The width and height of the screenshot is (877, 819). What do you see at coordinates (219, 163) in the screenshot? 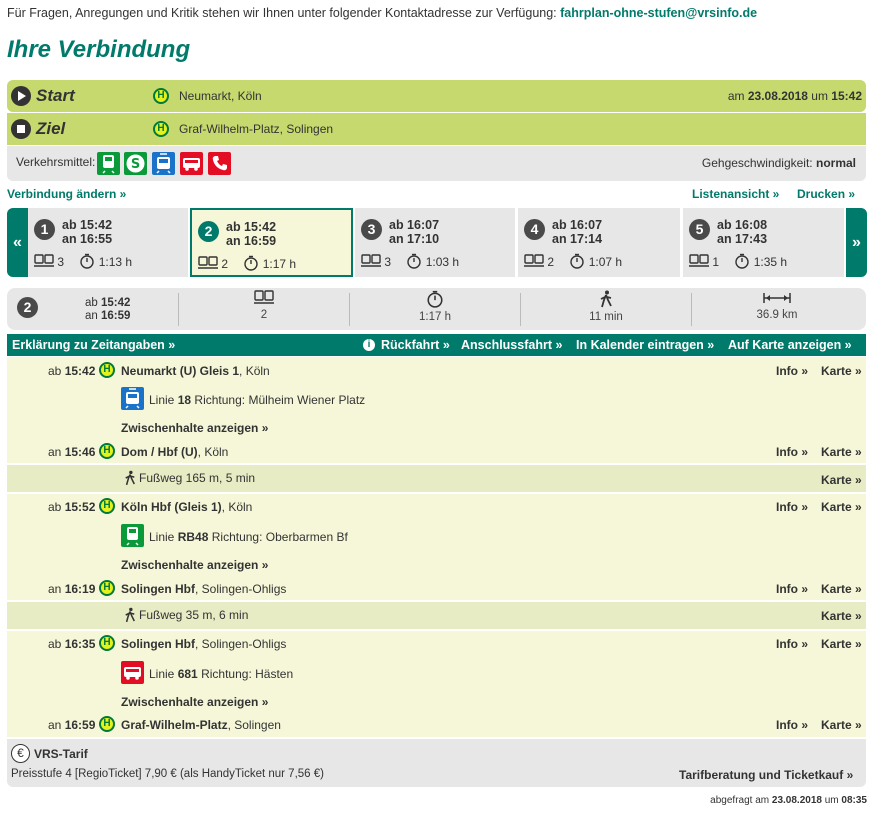
I see `phone-icon` at bounding box center [219, 163].